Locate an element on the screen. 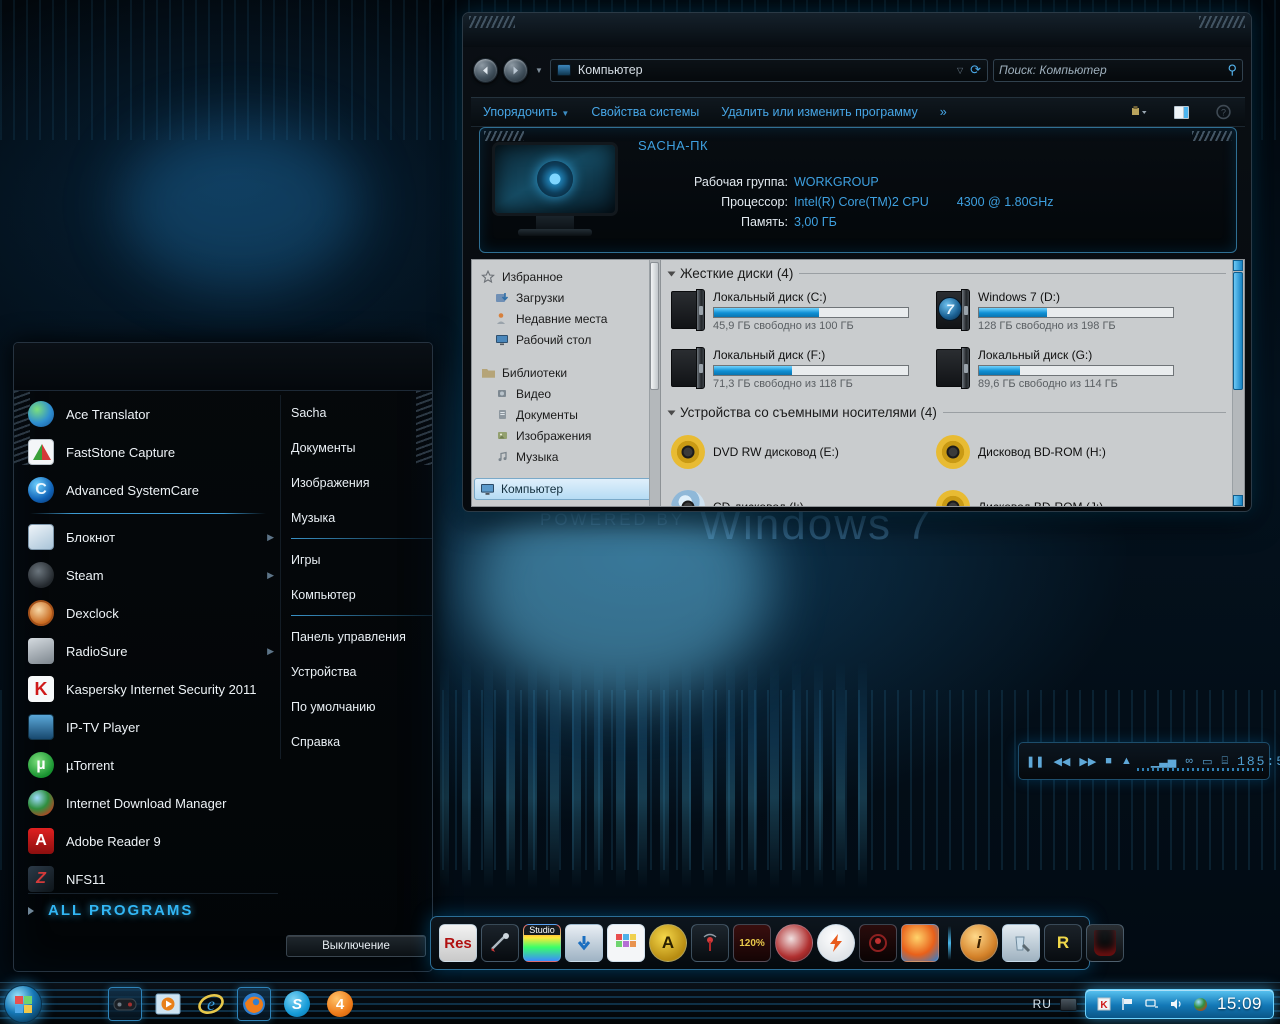 This screenshot has height=1024, width=1280. chevron-down-icon: ▼ is located at coordinates (539, 70).